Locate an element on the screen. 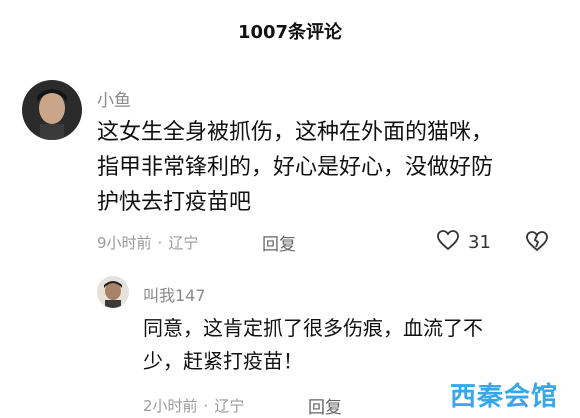 The image size is (580, 418). comment-text-line: 护快去打疫苗吧 is located at coordinates (174, 202).